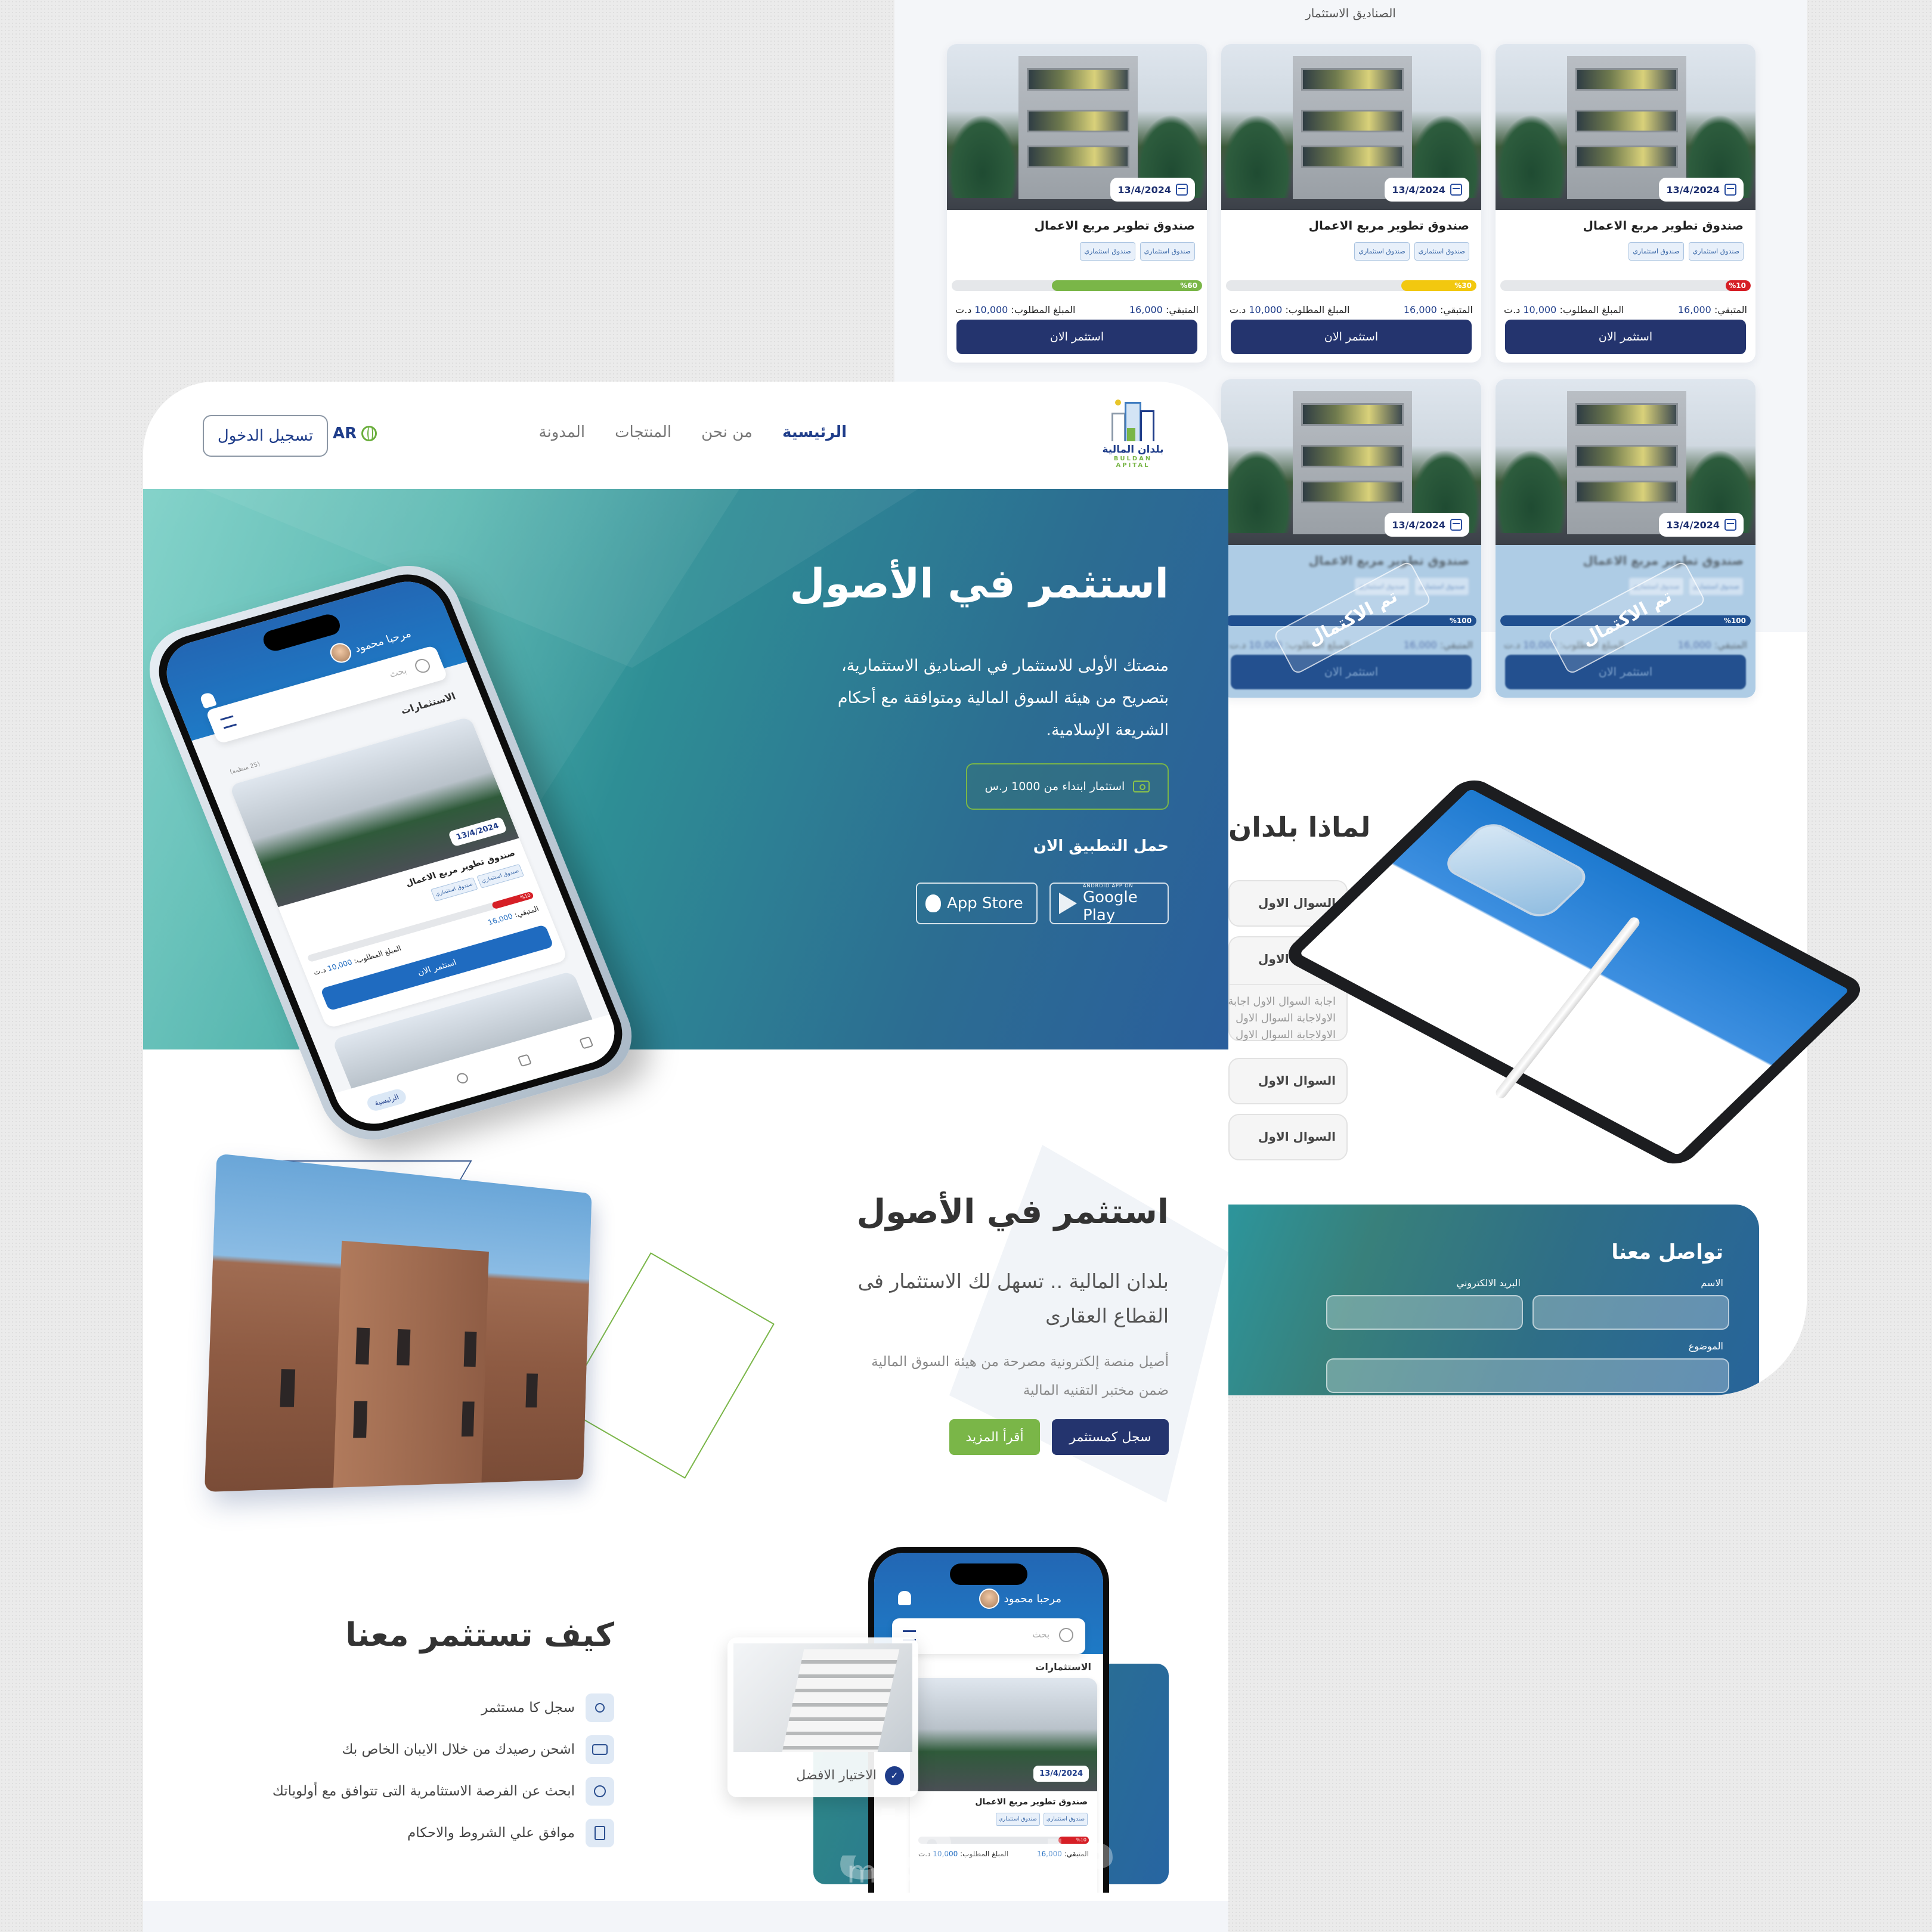 This screenshot has height=1932, width=1932. I want to click on how-step: اشحن رصيدك من خلال الايبان الخاص بك, so click(478, 1750).